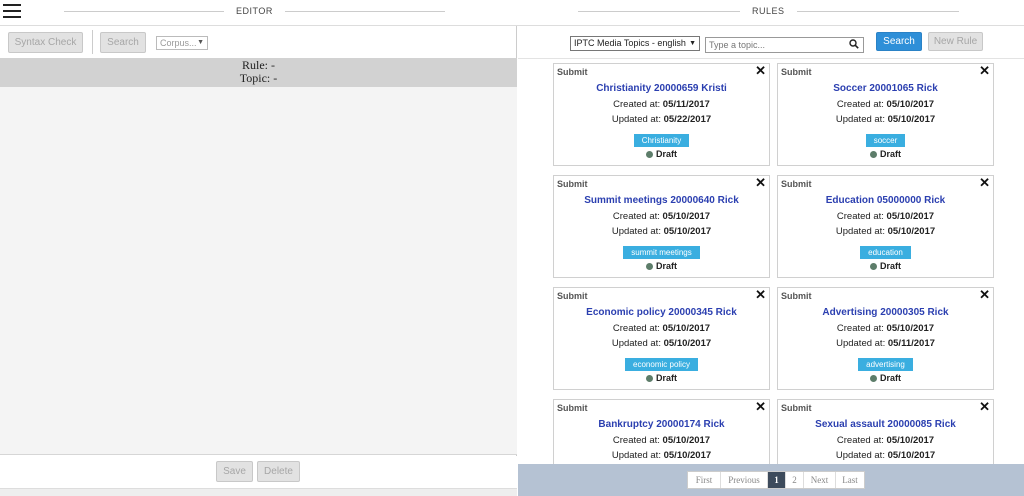  What do you see at coordinates (258, 78) in the screenshot?
I see `topic-label: Topic: -` at bounding box center [258, 78].